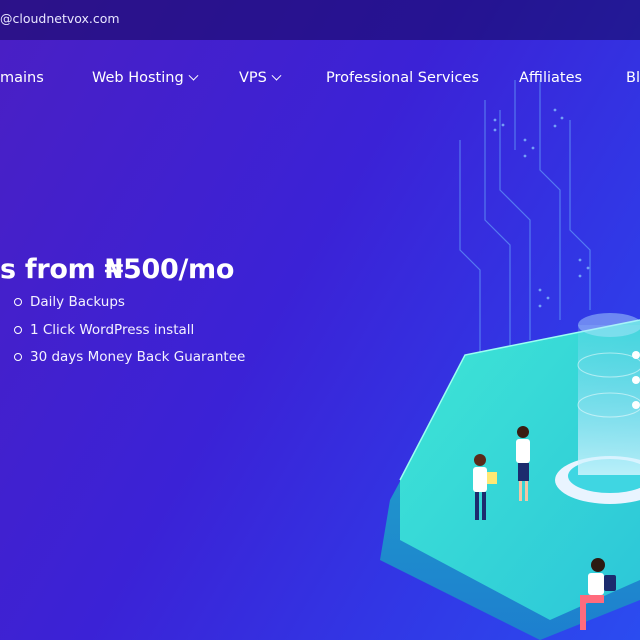 The image size is (640, 640). What do you see at coordinates (129, 306) in the screenshot?
I see `feature-item: Daily Backups` at bounding box center [129, 306].